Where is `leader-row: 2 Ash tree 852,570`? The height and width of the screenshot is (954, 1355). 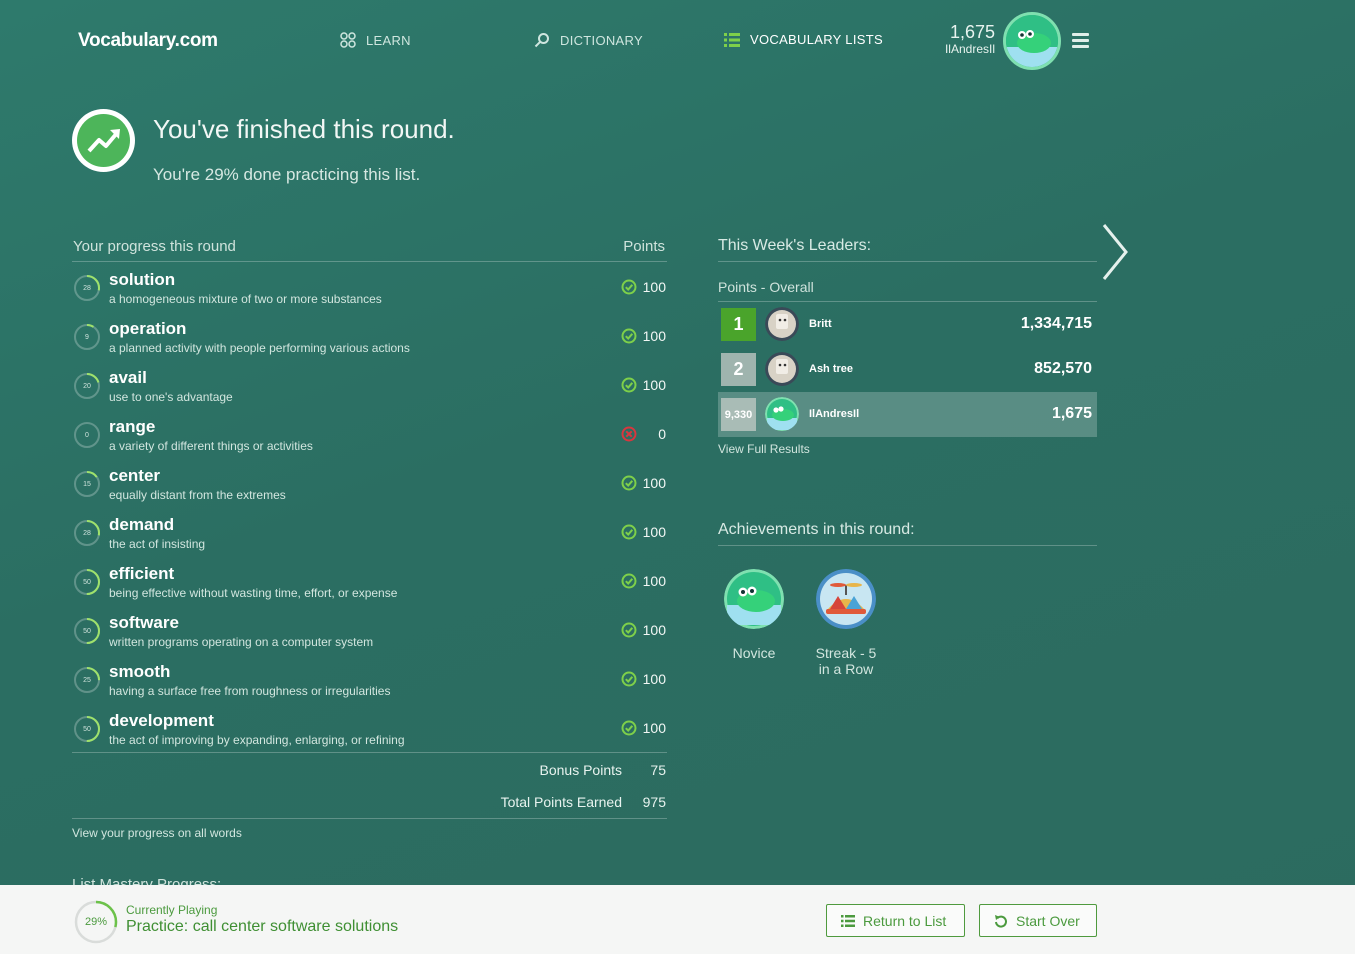
leader-row: 2 Ash tree 852,570 is located at coordinates (907, 369).